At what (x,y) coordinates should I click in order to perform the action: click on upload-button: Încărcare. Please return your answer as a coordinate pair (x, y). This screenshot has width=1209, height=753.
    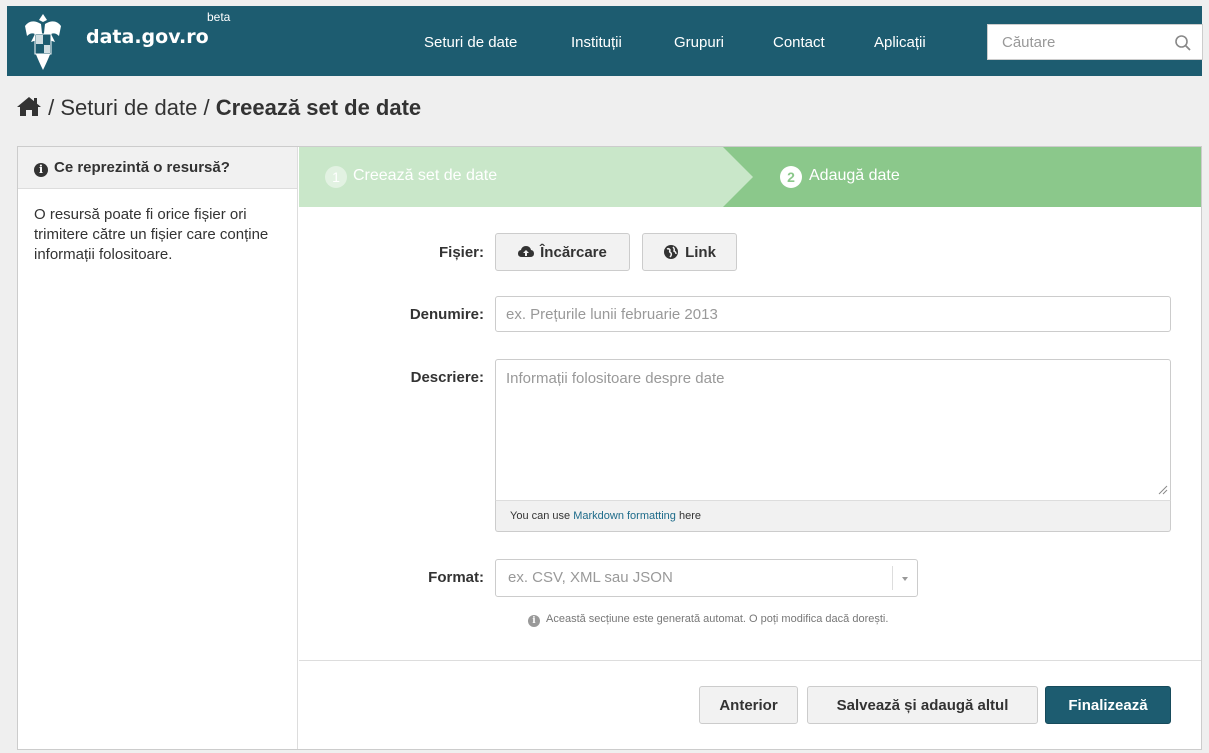
    Looking at the image, I should click on (562, 252).